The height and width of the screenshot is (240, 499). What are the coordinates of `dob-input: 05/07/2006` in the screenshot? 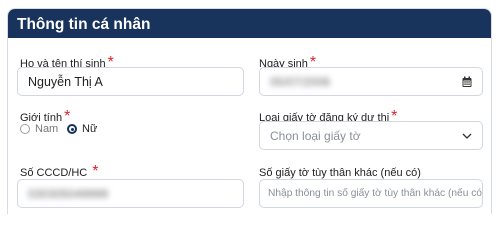 It's located at (371, 81).